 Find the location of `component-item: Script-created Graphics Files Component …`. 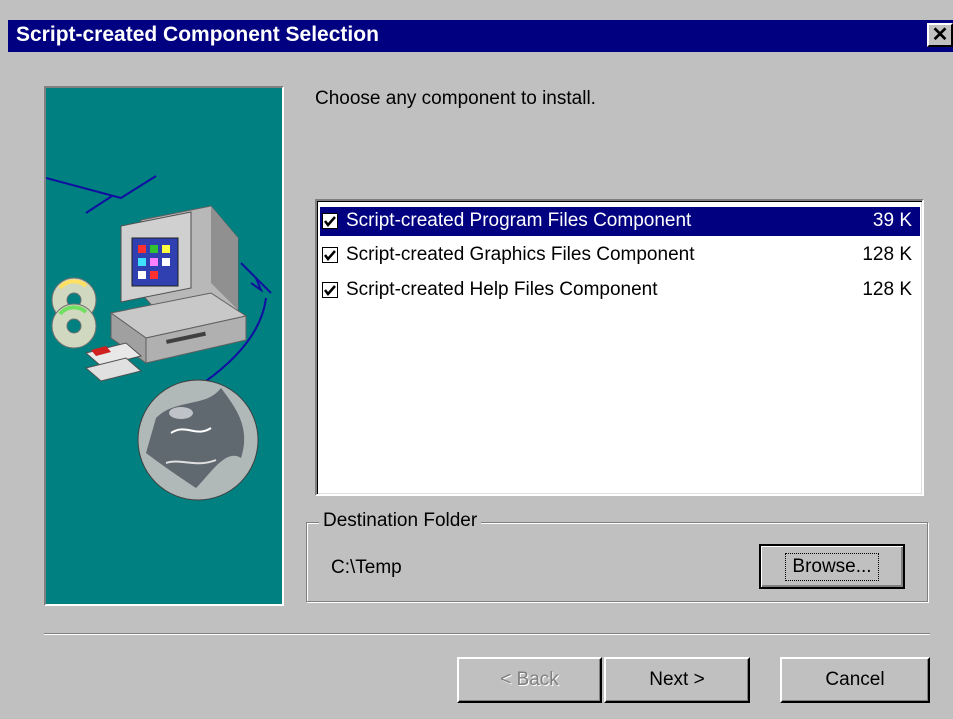

component-item: Script-created Graphics Files Component … is located at coordinates (620, 255).